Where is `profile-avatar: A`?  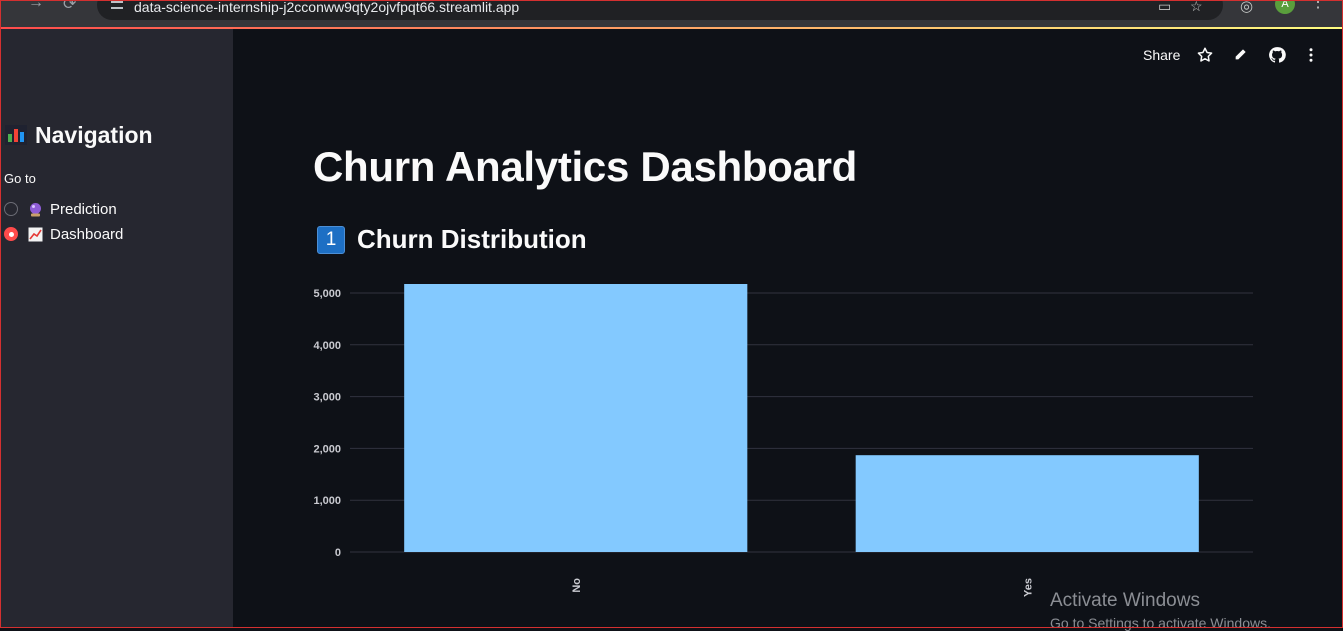
profile-avatar: A is located at coordinates (1285, 7).